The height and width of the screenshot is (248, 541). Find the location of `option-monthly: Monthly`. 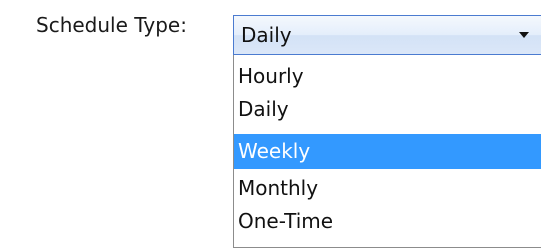

option-monthly: Monthly is located at coordinates (387, 188).